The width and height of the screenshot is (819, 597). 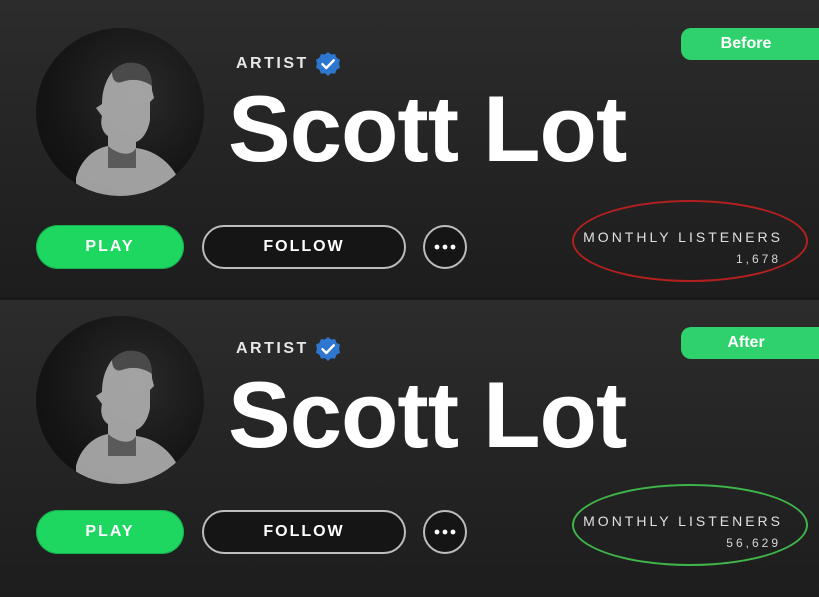 I want to click on after-tag: After, so click(x=750, y=343).